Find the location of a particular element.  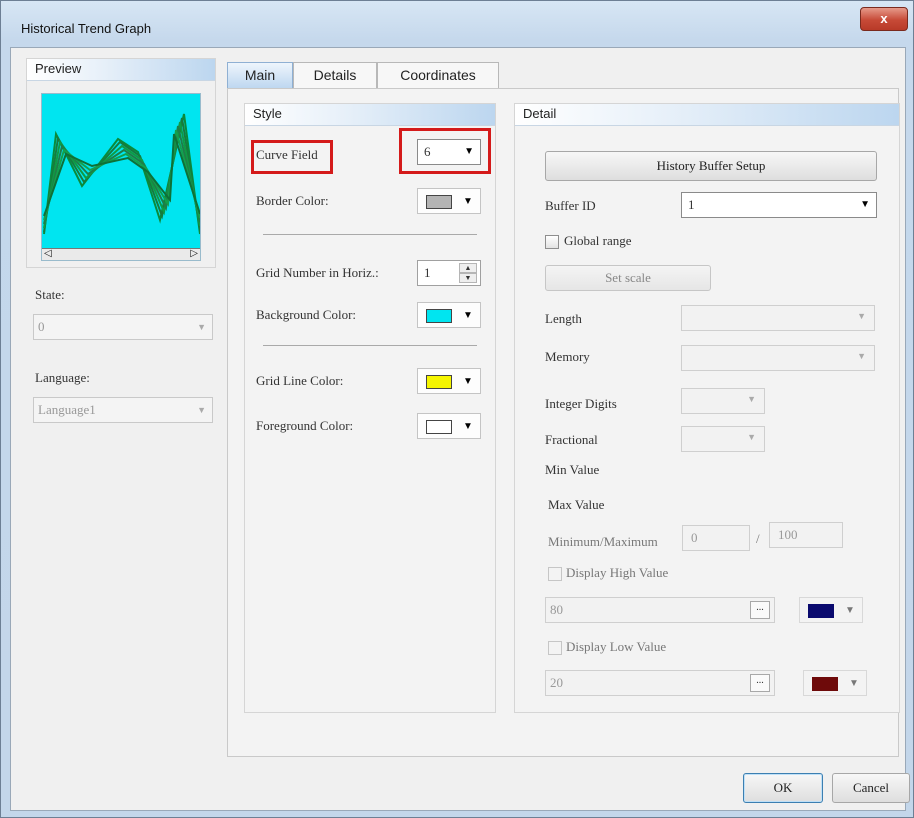

close-icon: x is located at coordinates (884, 18).